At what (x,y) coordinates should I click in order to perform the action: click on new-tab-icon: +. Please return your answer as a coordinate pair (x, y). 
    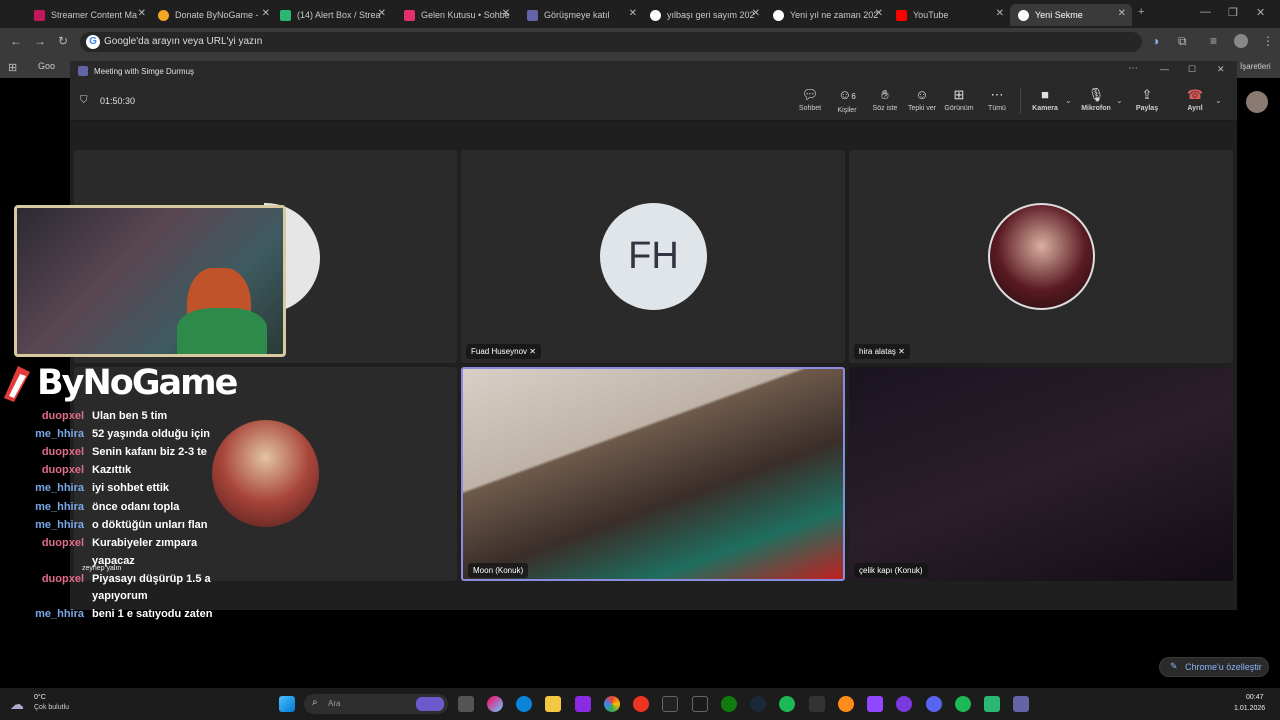
    Looking at the image, I should click on (1141, 12).